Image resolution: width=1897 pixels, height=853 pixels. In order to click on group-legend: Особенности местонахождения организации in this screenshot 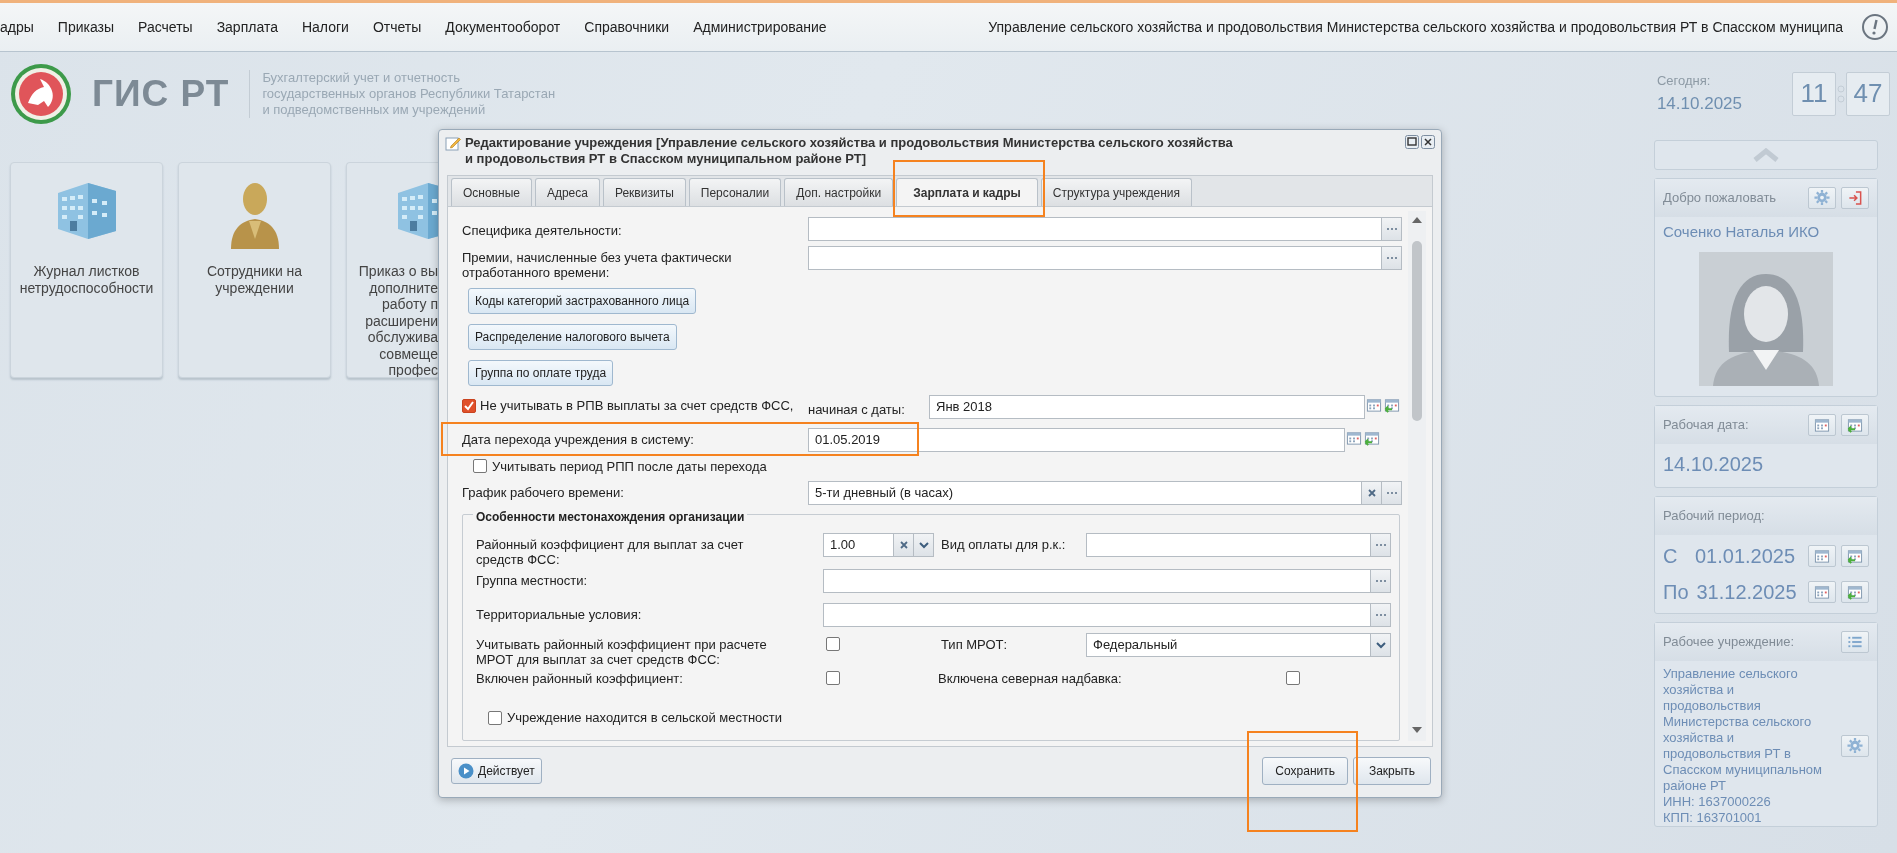, I will do `click(610, 517)`.